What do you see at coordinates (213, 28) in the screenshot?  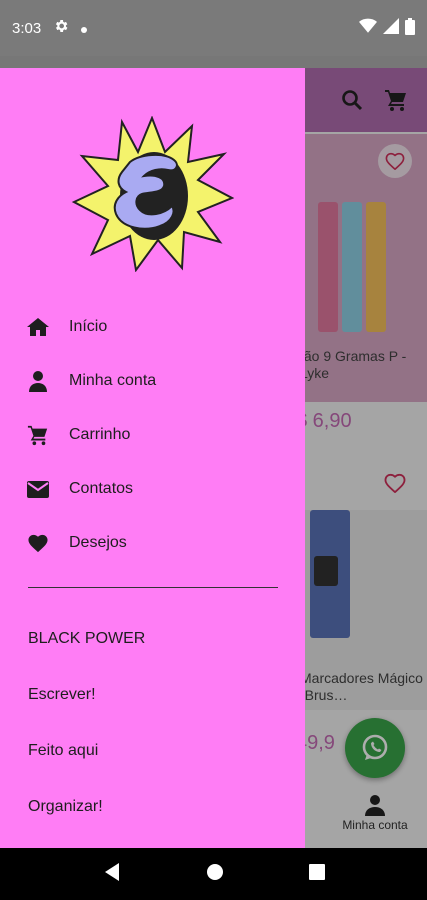 I see `status-bar: 3:03` at bounding box center [213, 28].